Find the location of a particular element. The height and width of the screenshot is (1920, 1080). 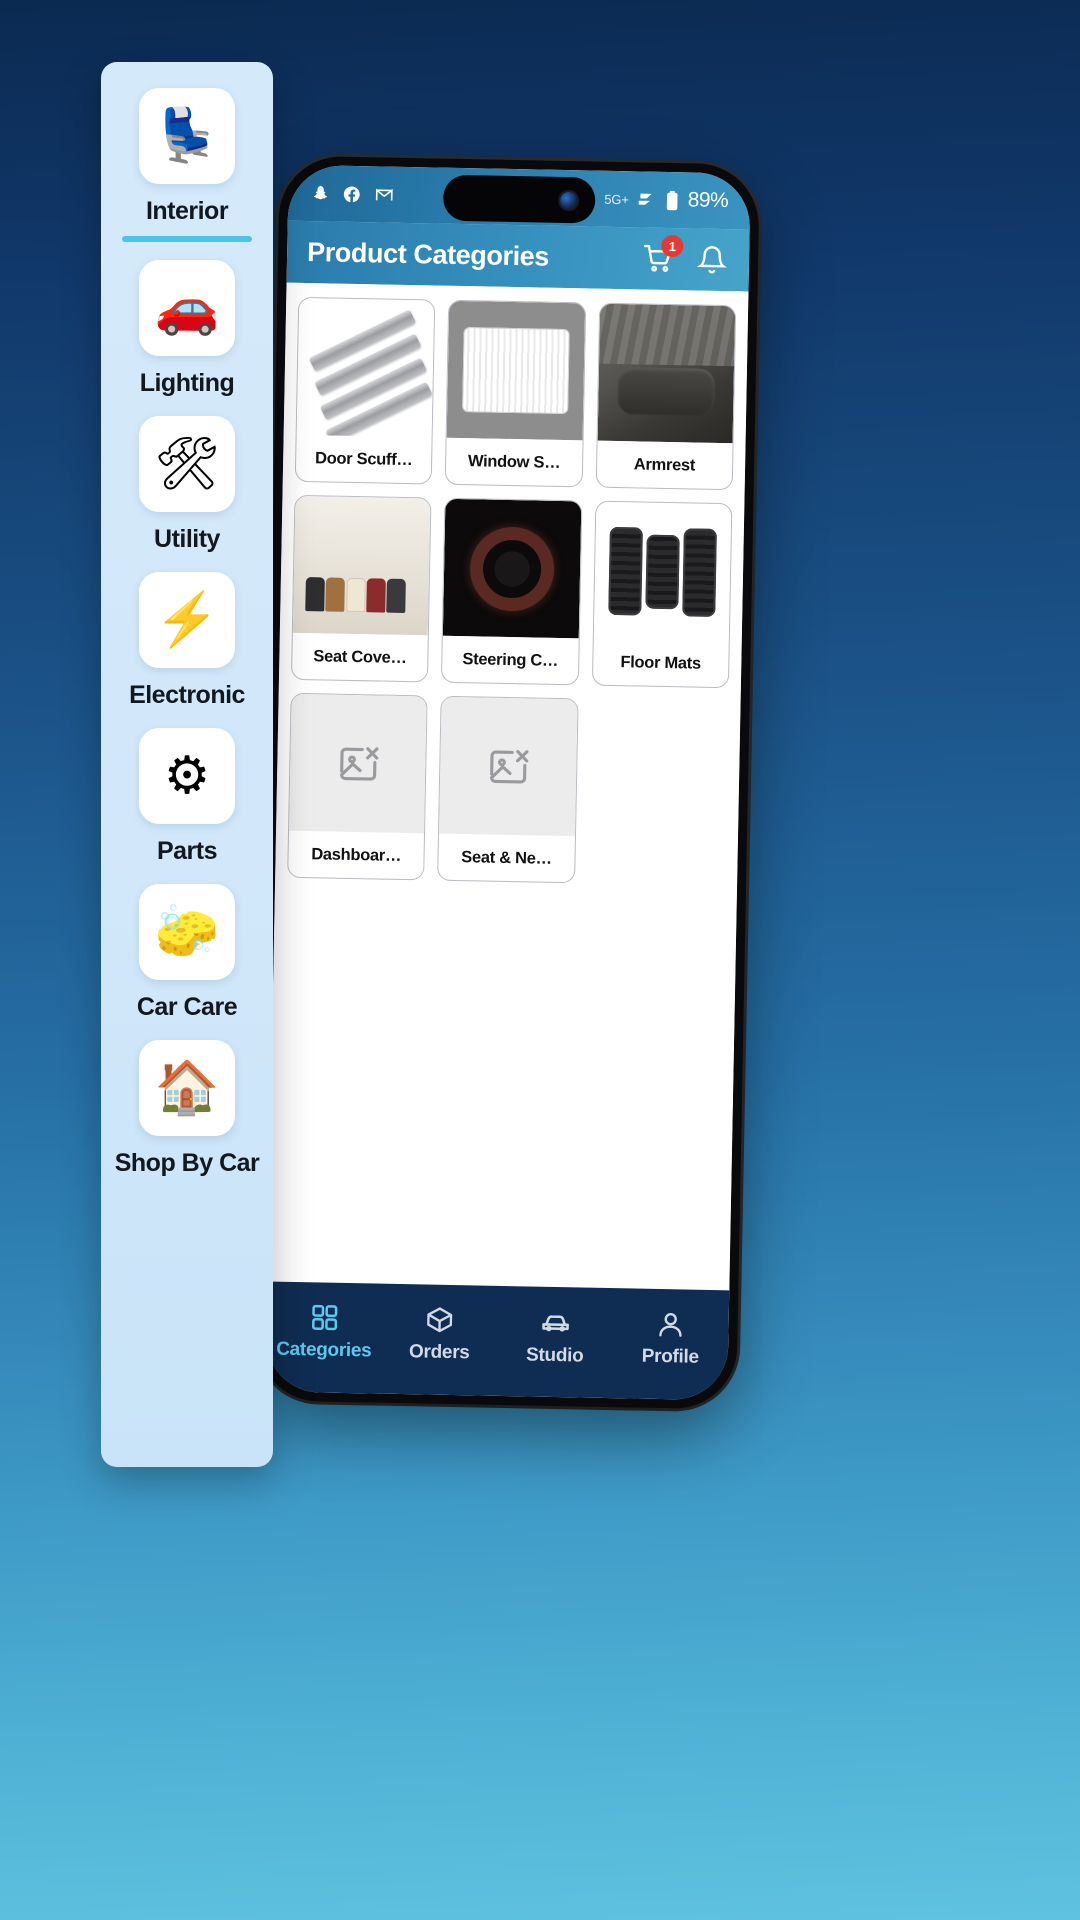

sidebar-tile: 🚗 is located at coordinates (187, 308).